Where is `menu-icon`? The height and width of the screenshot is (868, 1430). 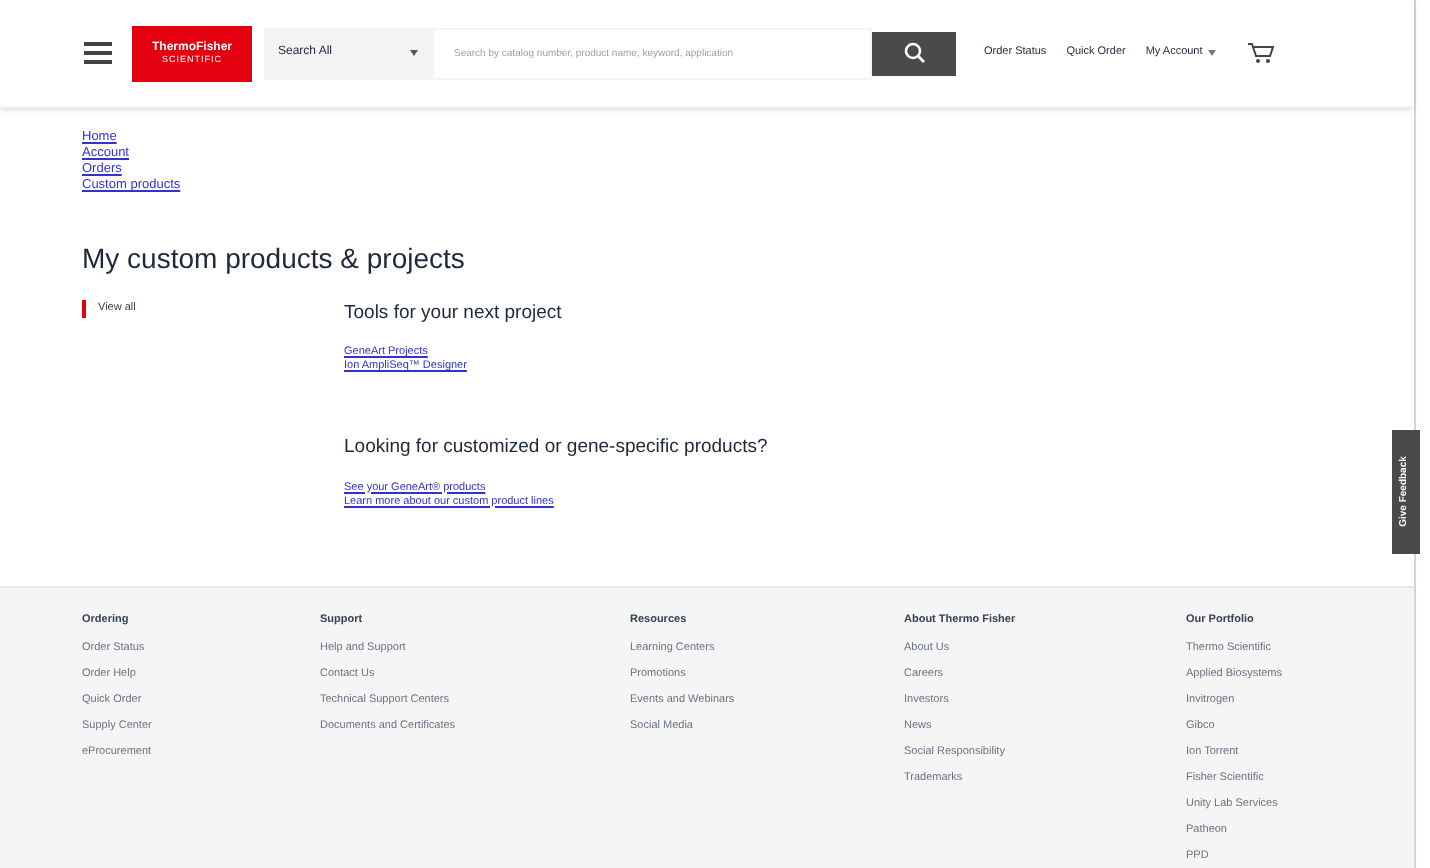 menu-icon is located at coordinates (98, 53).